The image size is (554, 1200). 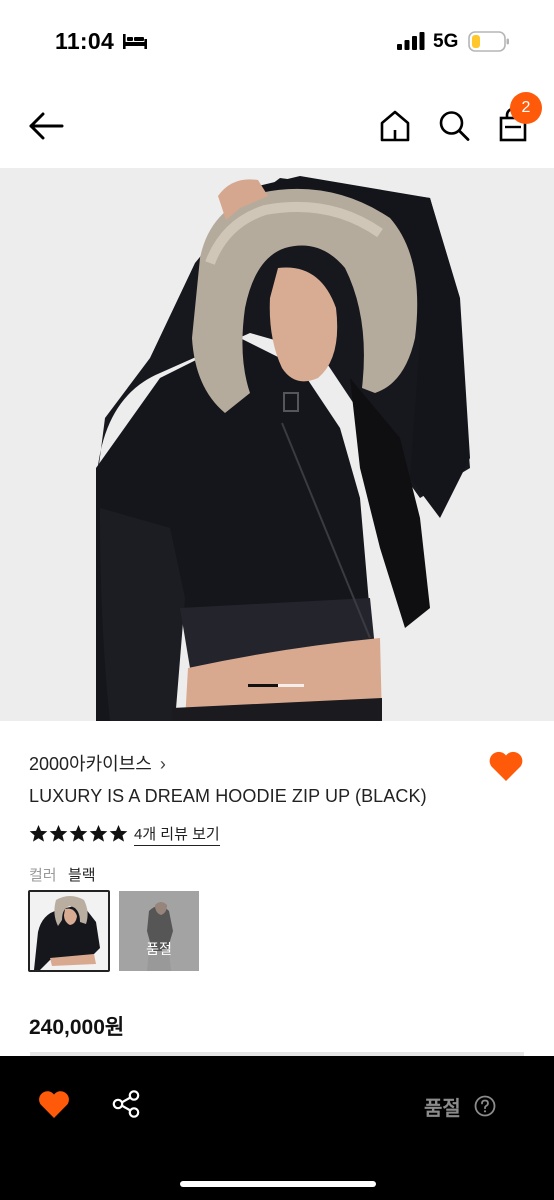 I want to click on home-icon, so click(x=395, y=126).